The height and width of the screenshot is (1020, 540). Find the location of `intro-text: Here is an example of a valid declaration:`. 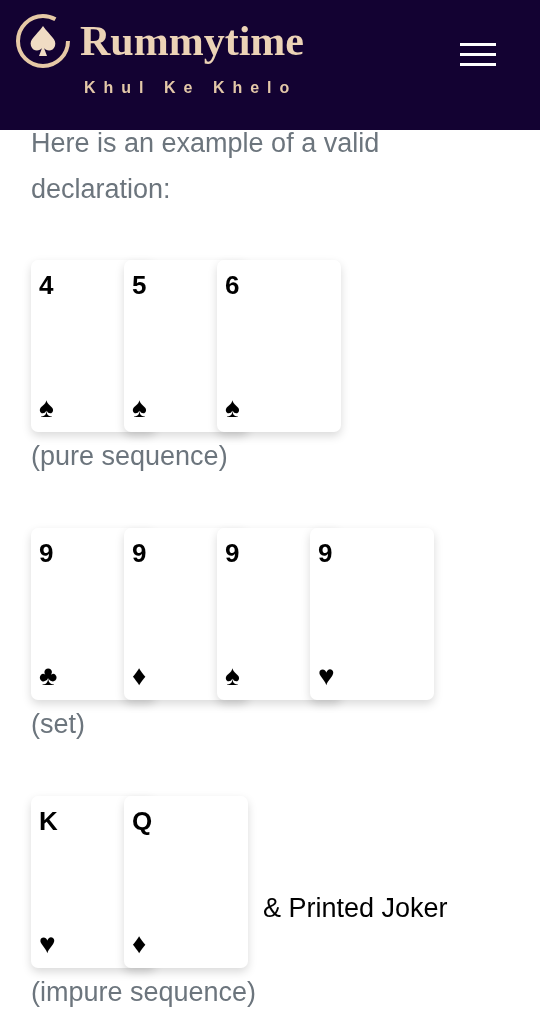

intro-text: Here is an example of a valid declaration: is located at coordinates (205, 166).